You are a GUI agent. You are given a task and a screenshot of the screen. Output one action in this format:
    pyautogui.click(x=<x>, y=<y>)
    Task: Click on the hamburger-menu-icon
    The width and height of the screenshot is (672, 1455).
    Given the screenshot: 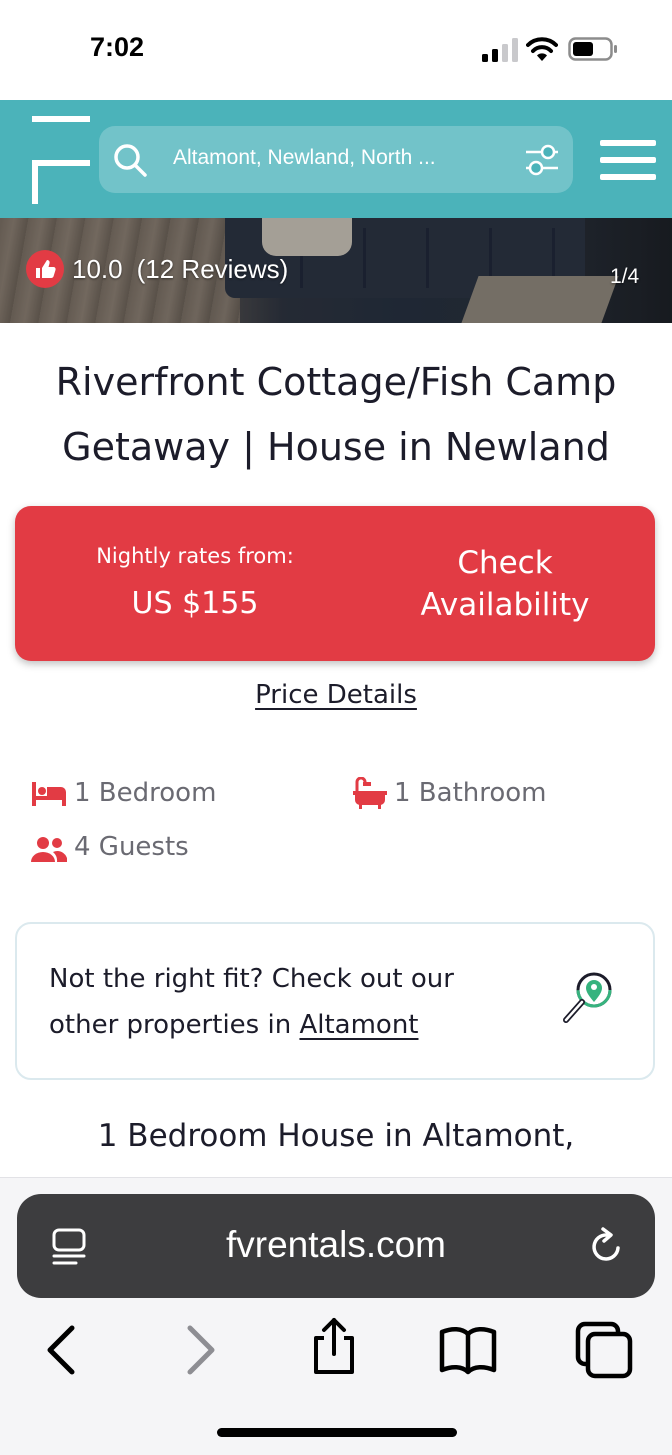 What is the action you would take?
    pyautogui.click(x=628, y=160)
    